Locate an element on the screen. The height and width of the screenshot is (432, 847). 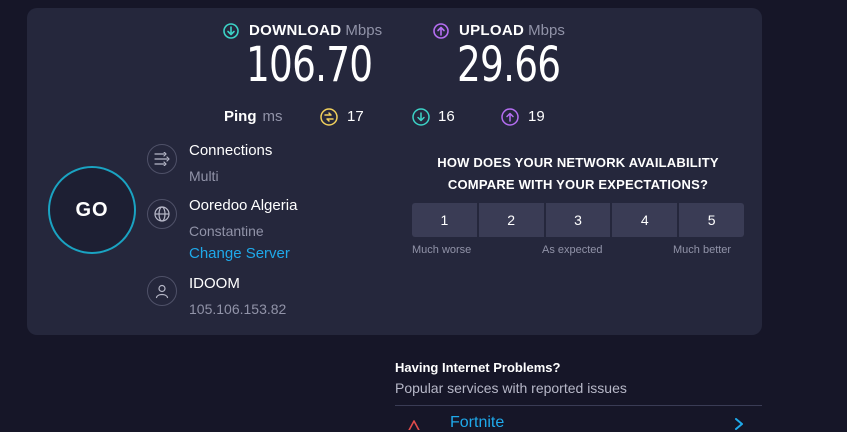
problems-title: Having Internet Problems? is located at coordinates (478, 367).